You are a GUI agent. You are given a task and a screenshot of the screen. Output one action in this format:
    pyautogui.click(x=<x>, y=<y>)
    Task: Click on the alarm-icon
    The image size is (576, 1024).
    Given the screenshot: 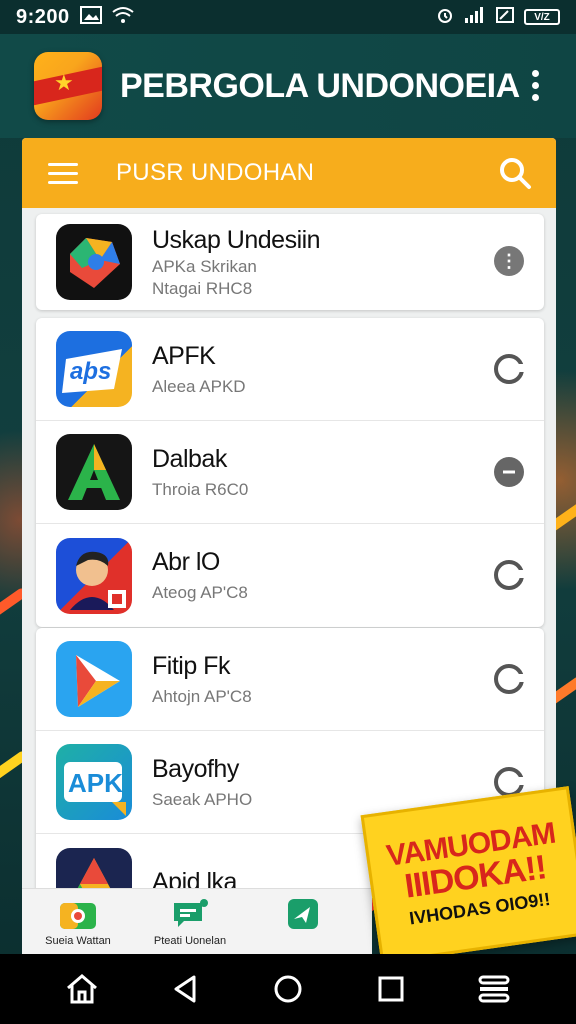 What is the action you would take?
    pyautogui.click(x=445, y=17)
    